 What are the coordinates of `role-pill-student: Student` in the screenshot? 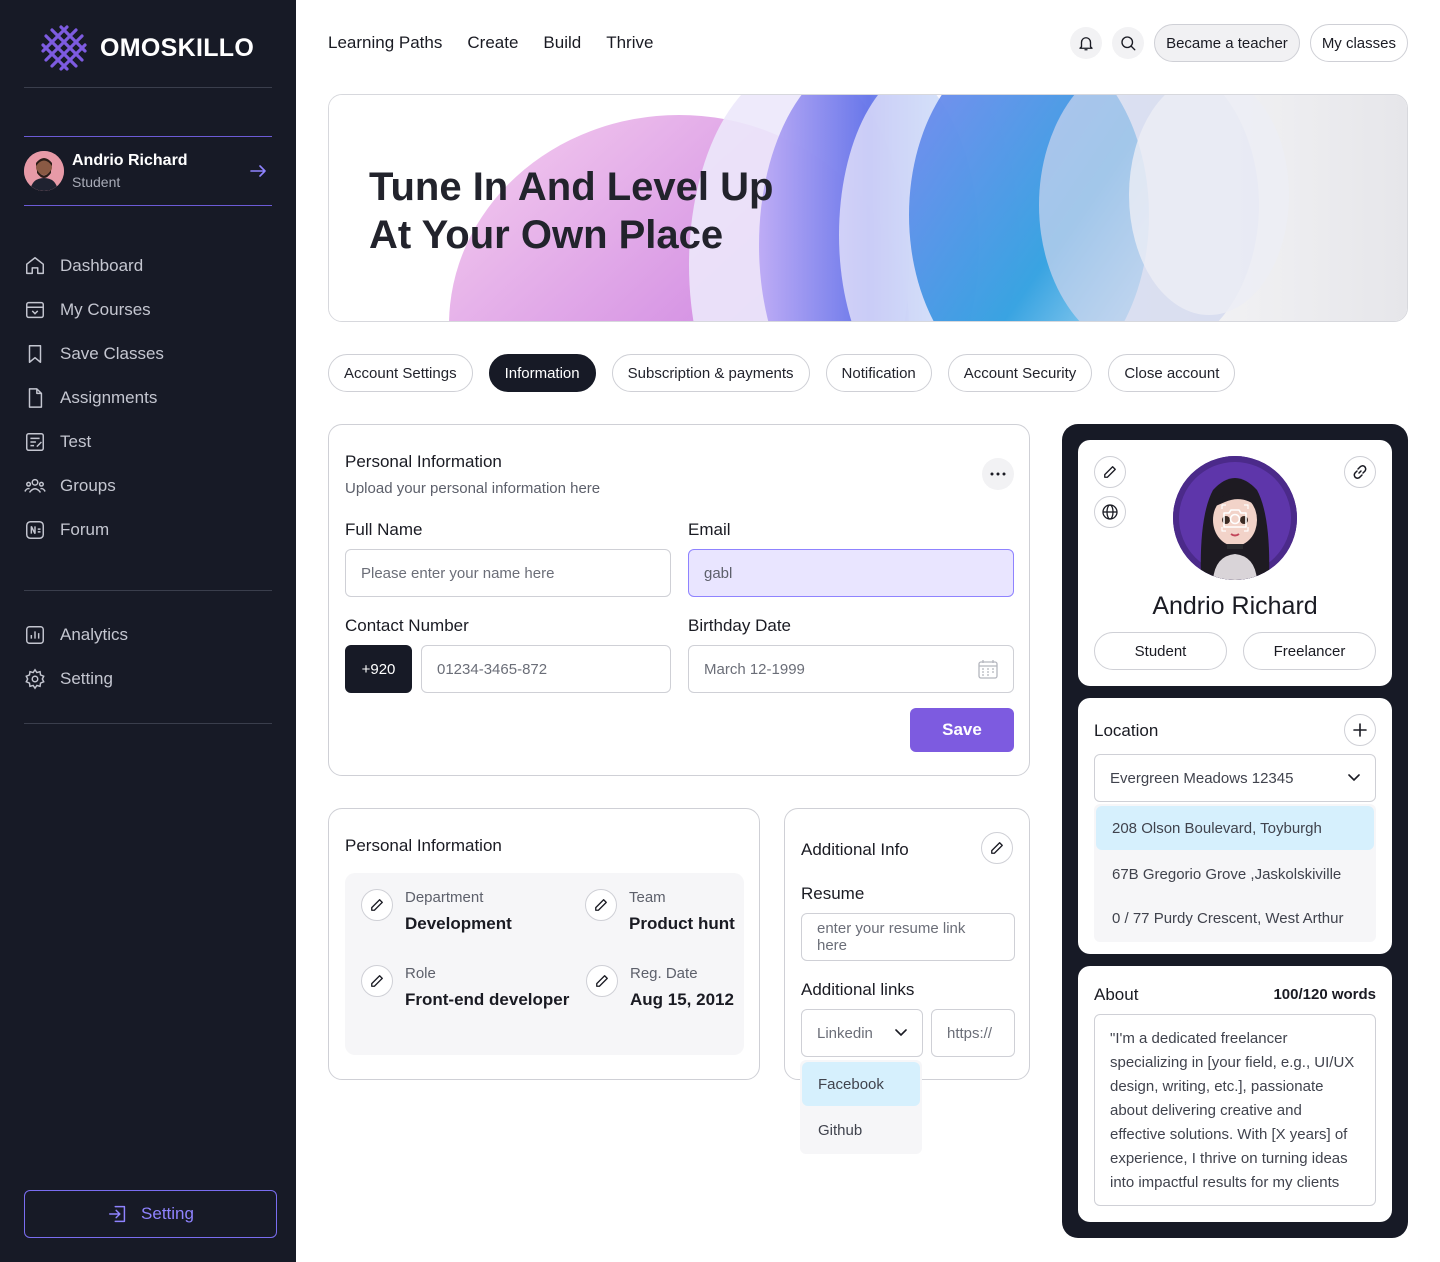 It's located at (1160, 651).